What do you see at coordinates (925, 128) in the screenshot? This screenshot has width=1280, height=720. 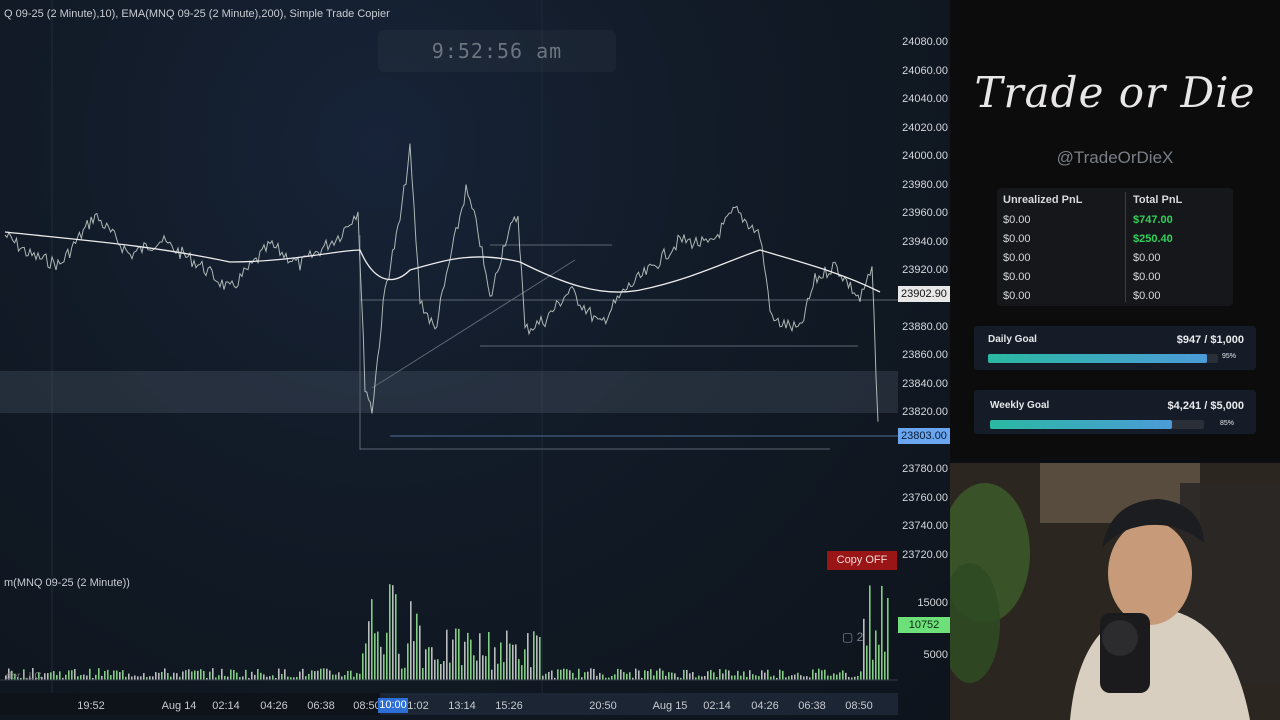 I see `price-tick: 24020.00` at bounding box center [925, 128].